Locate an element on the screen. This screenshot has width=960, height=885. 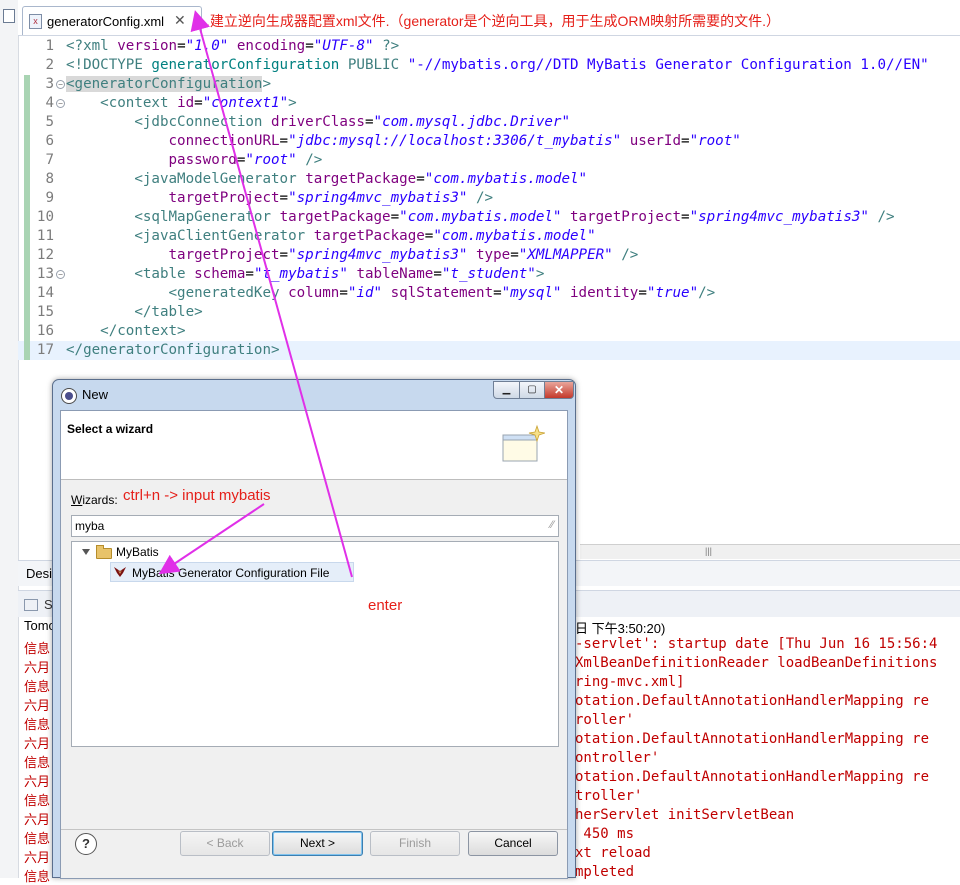
code-text: <generatorConfiguration> is located at coordinates (169, 84).